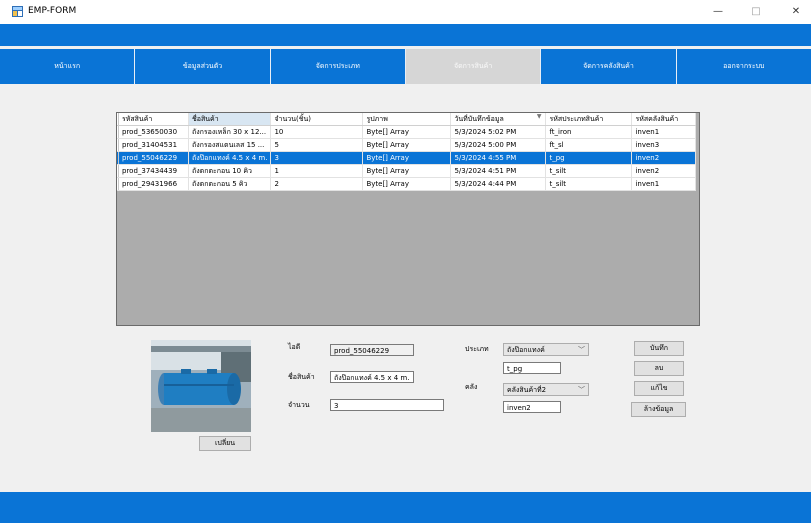 This screenshot has width=811, height=523. What do you see at coordinates (317, 158) in the screenshot?
I see `cell-quantity: 3` at bounding box center [317, 158].